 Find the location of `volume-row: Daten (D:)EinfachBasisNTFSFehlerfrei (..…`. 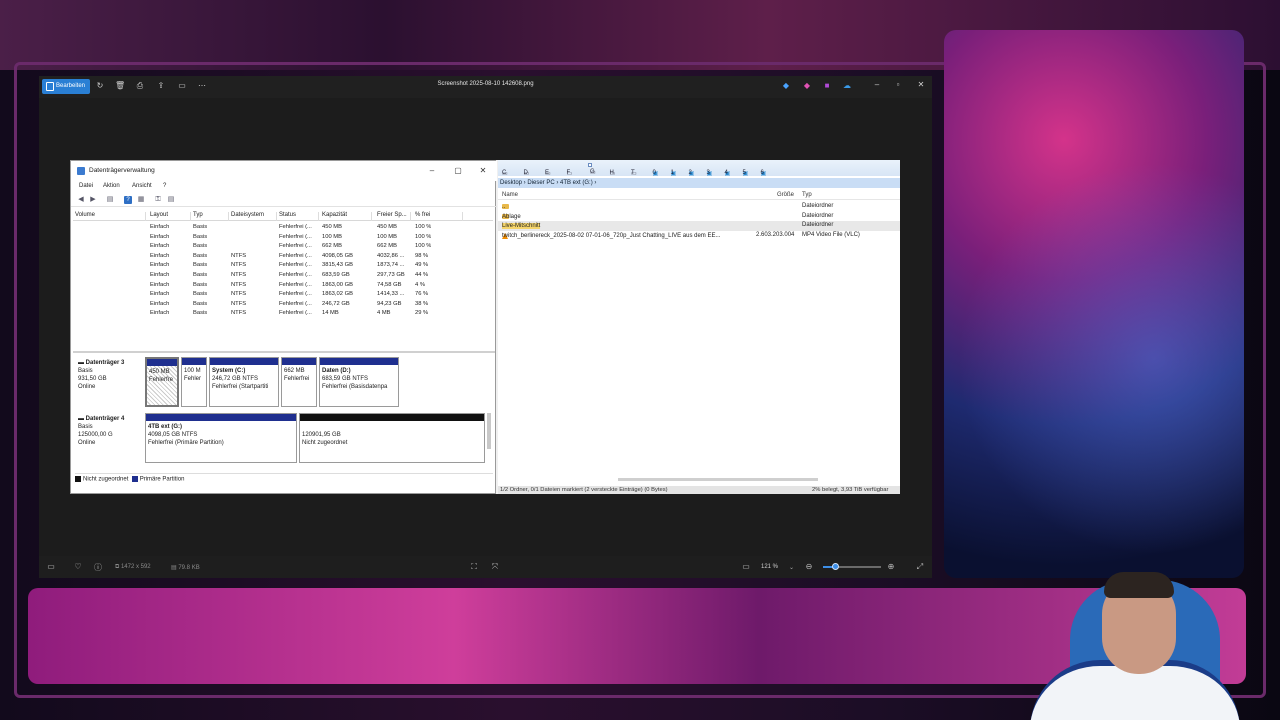

volume-row: Daten (D:)EinfachBasisNTFSFehlerfrei (..… is located at coordinates (283, 276).